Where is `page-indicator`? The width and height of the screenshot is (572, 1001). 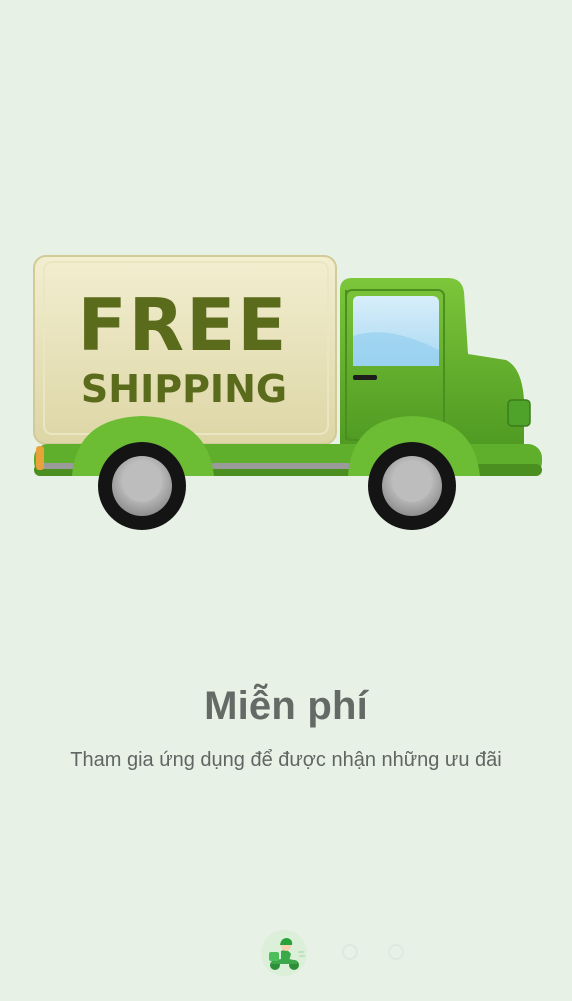 page-indicator is located at coordinates (286, 953).